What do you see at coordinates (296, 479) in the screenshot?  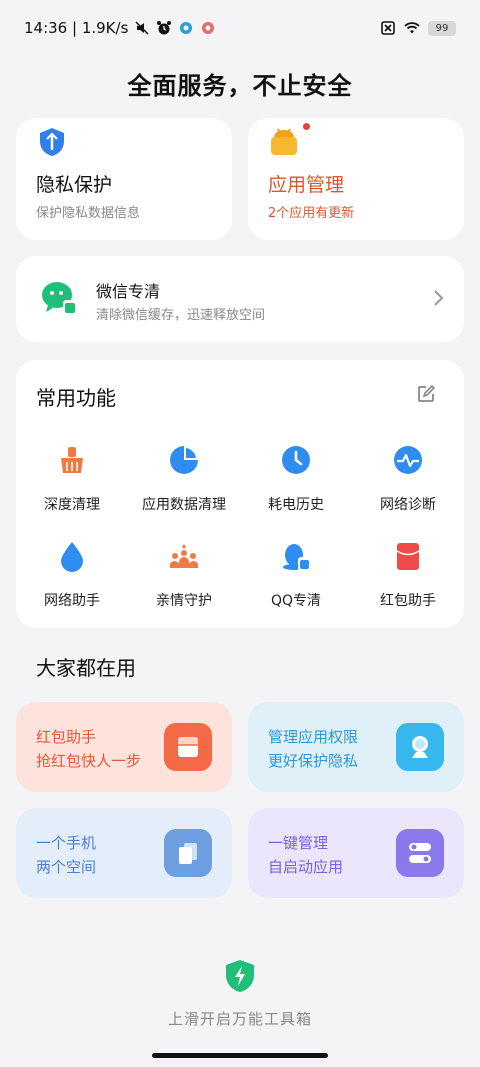 I see `tool-power-history: 耗电历史` at bounding box center [296, 479].